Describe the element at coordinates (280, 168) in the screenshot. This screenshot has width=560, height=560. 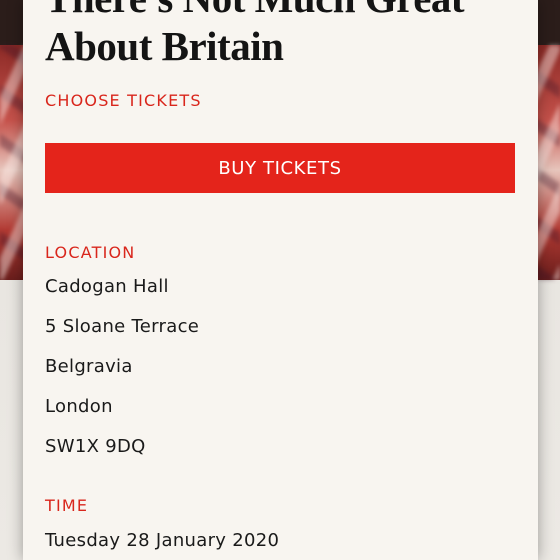
I see `buy-tickets-button: BUY TICKETS` at that location.